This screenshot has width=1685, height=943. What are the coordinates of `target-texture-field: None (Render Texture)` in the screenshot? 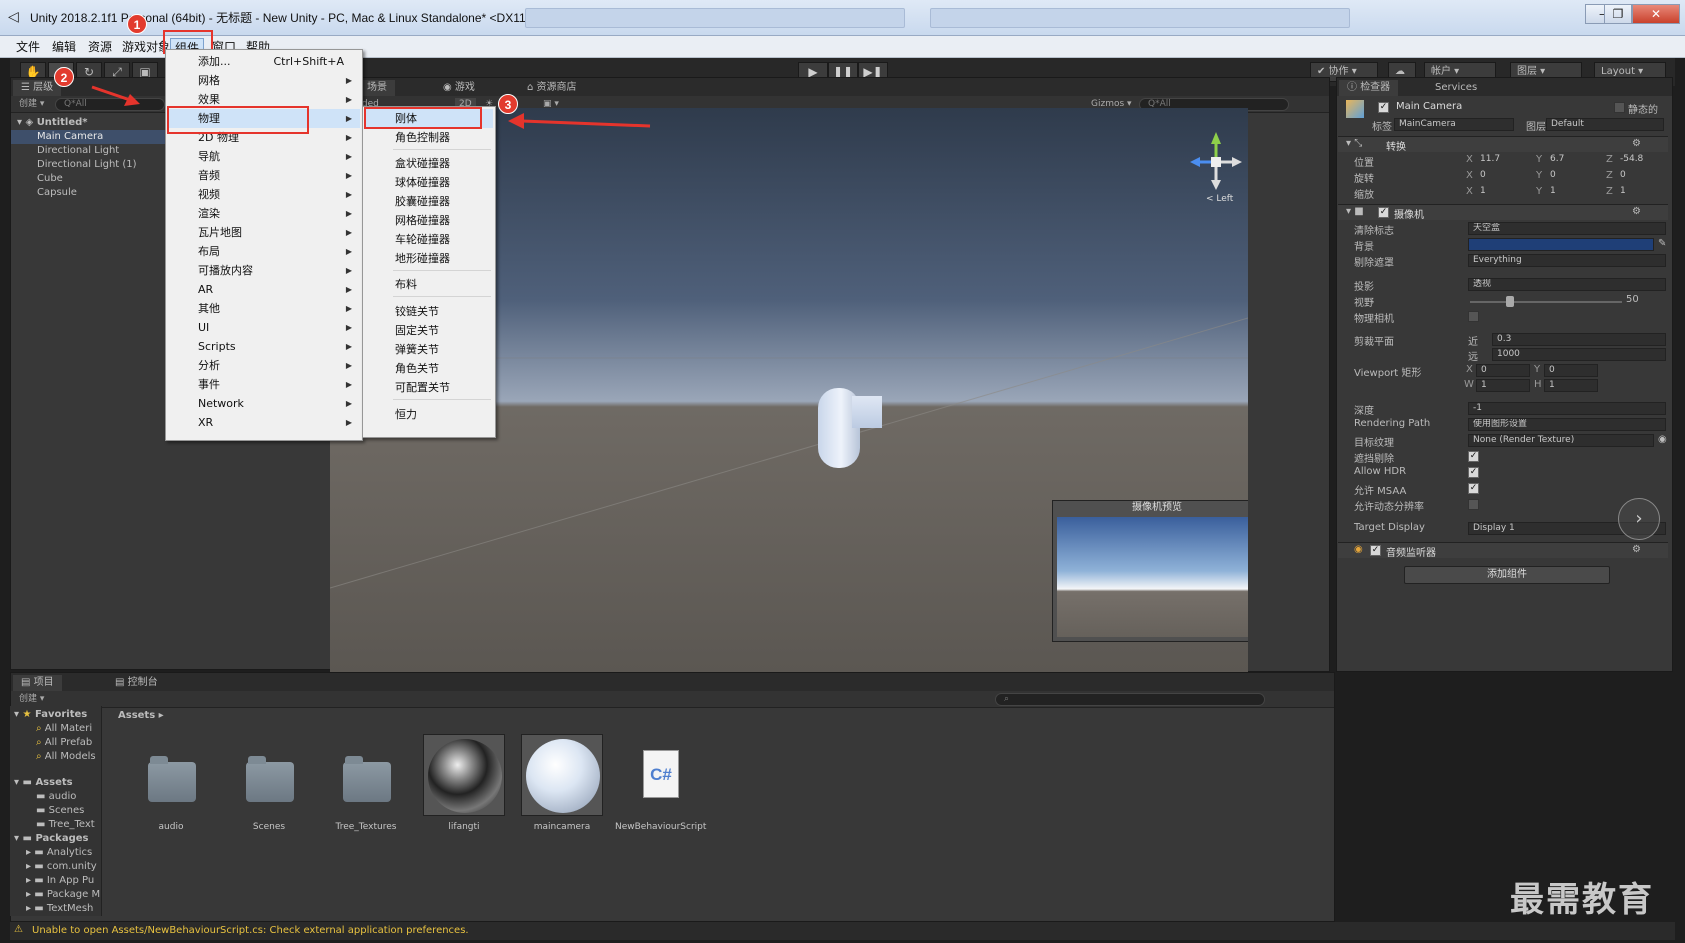 It's located at (1561, 440).